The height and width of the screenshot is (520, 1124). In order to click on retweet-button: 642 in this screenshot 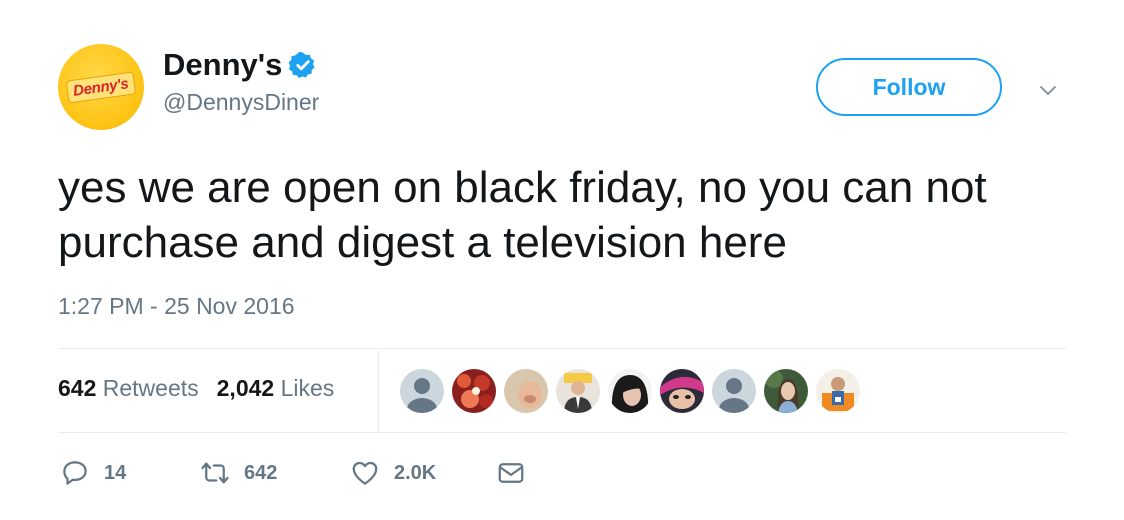, I will do `click(275, 473)`.